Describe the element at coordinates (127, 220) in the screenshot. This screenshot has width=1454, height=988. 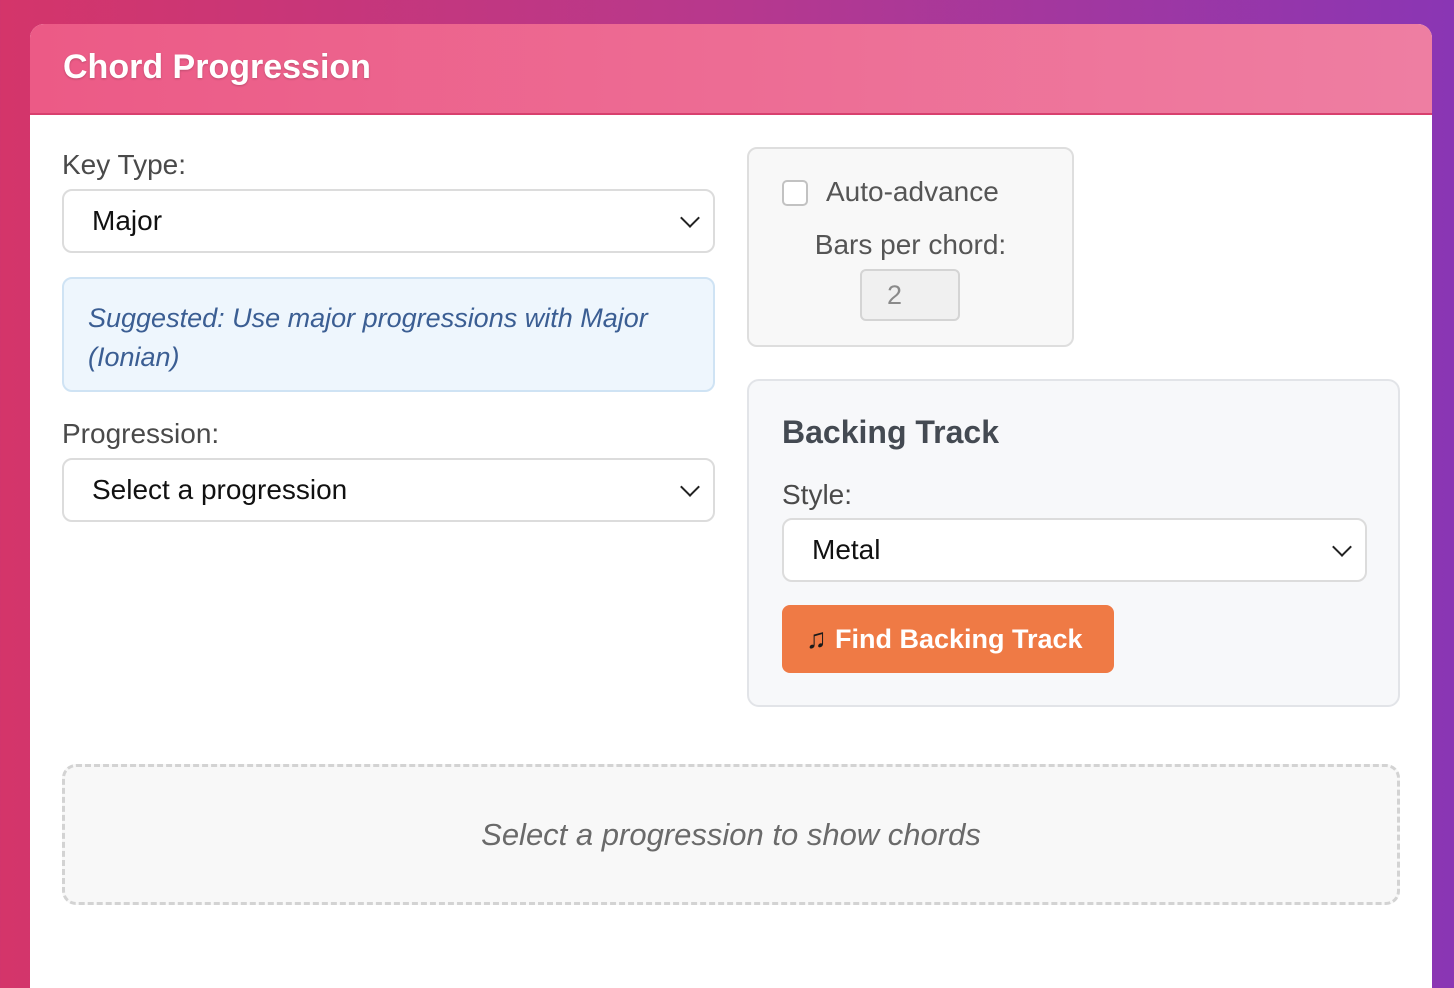
I see `key-type-value: Major` at that location.